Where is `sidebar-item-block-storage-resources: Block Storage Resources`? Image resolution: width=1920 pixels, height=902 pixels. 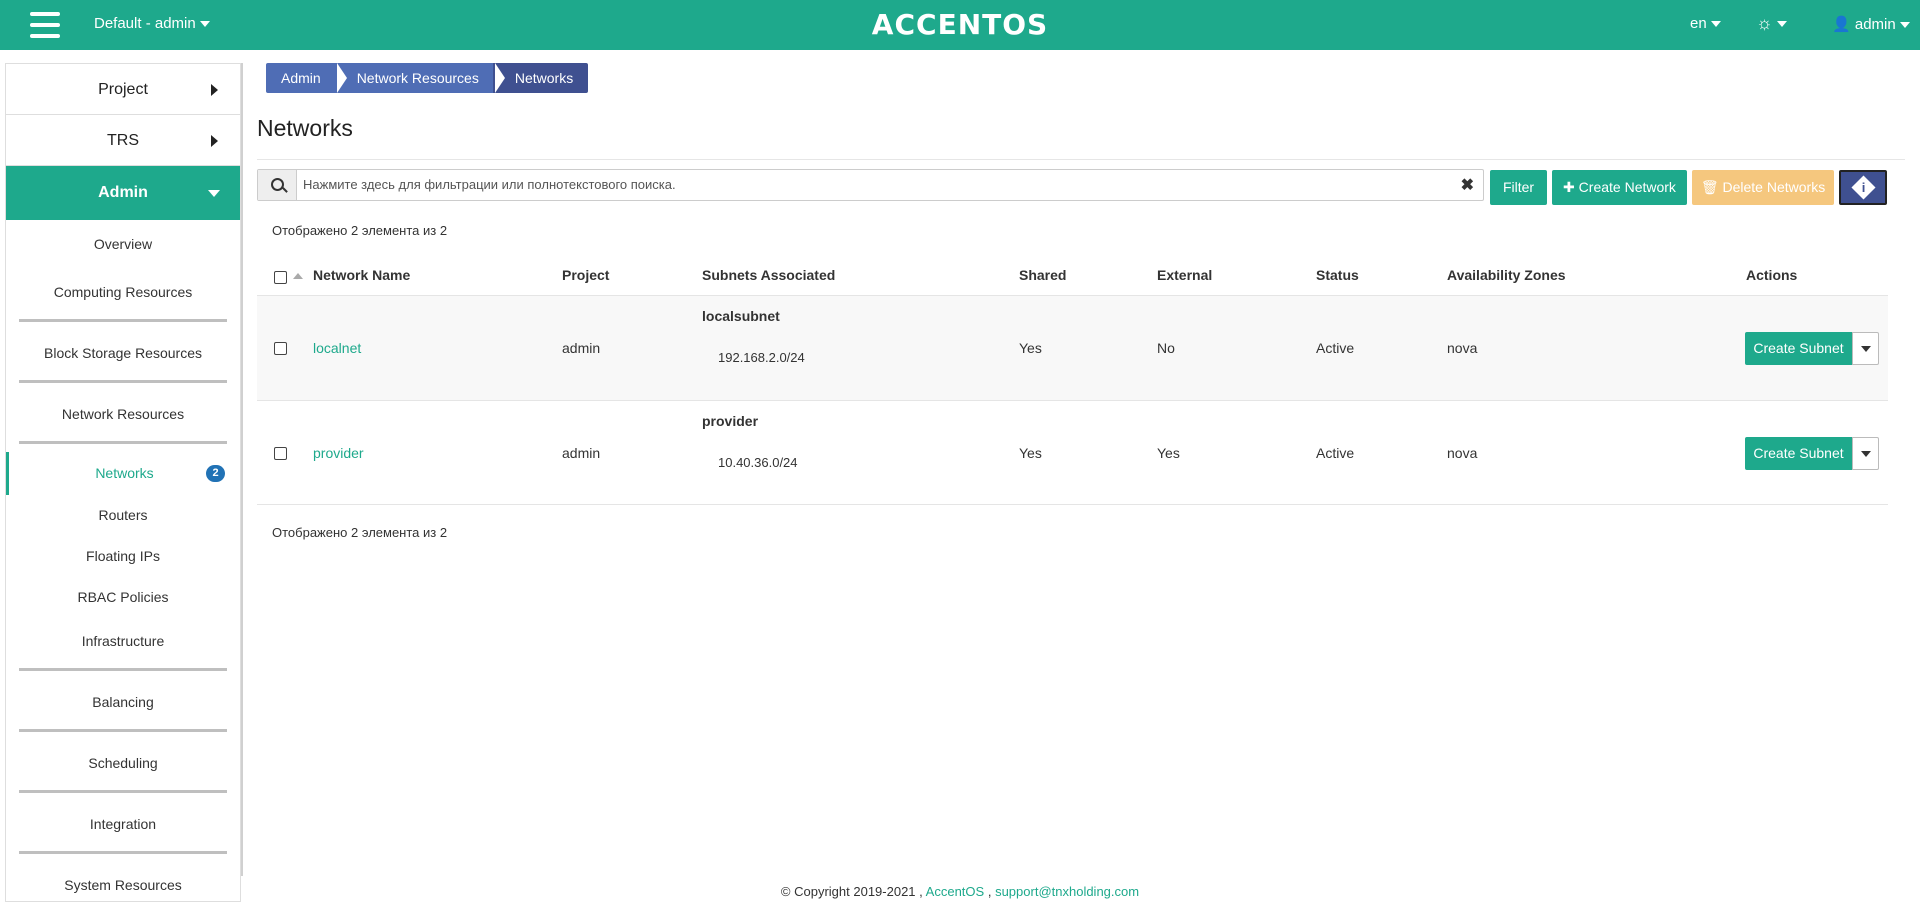
sidebar-item-block-storage-resources: Block Storage Resources is located at coordinates (123, 360).